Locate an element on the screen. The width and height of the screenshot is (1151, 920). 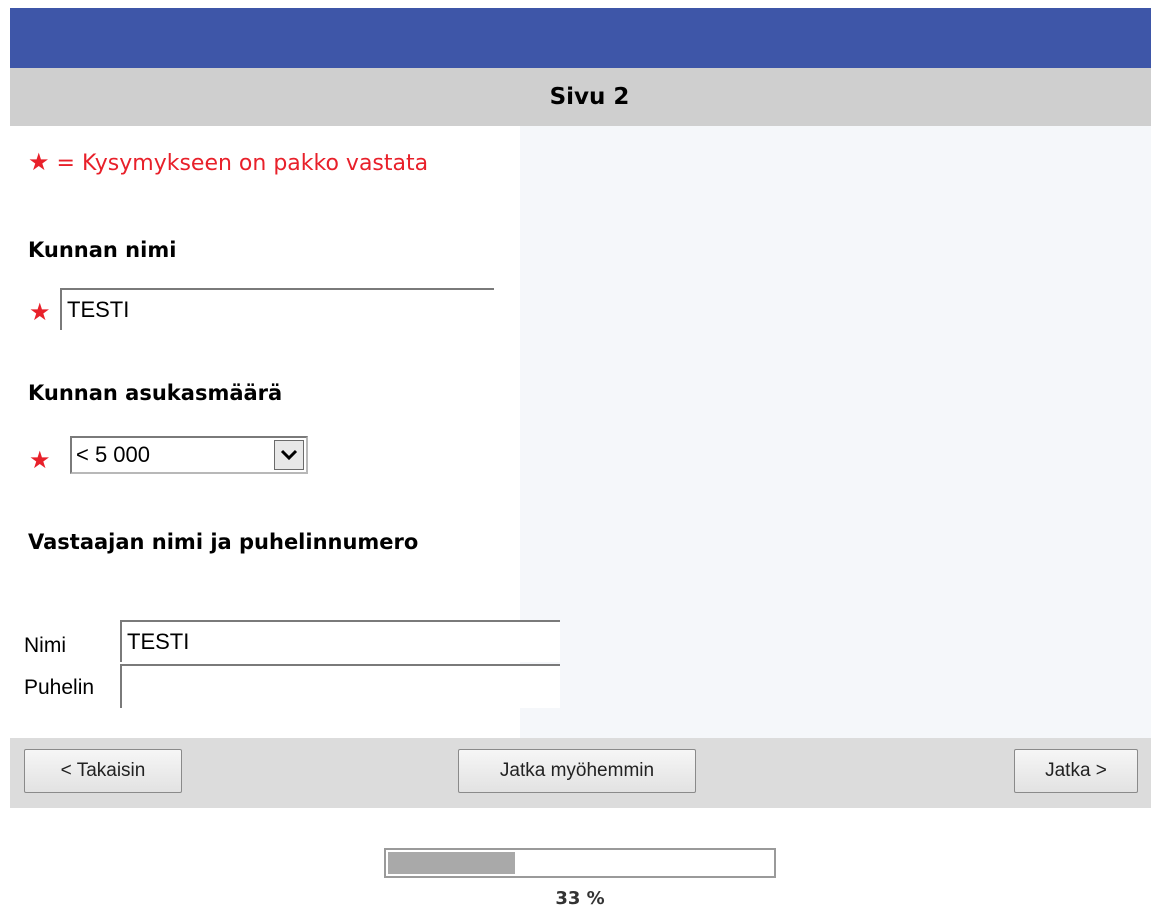
back-button: < Takaisin is located at coordinates (103, 771).